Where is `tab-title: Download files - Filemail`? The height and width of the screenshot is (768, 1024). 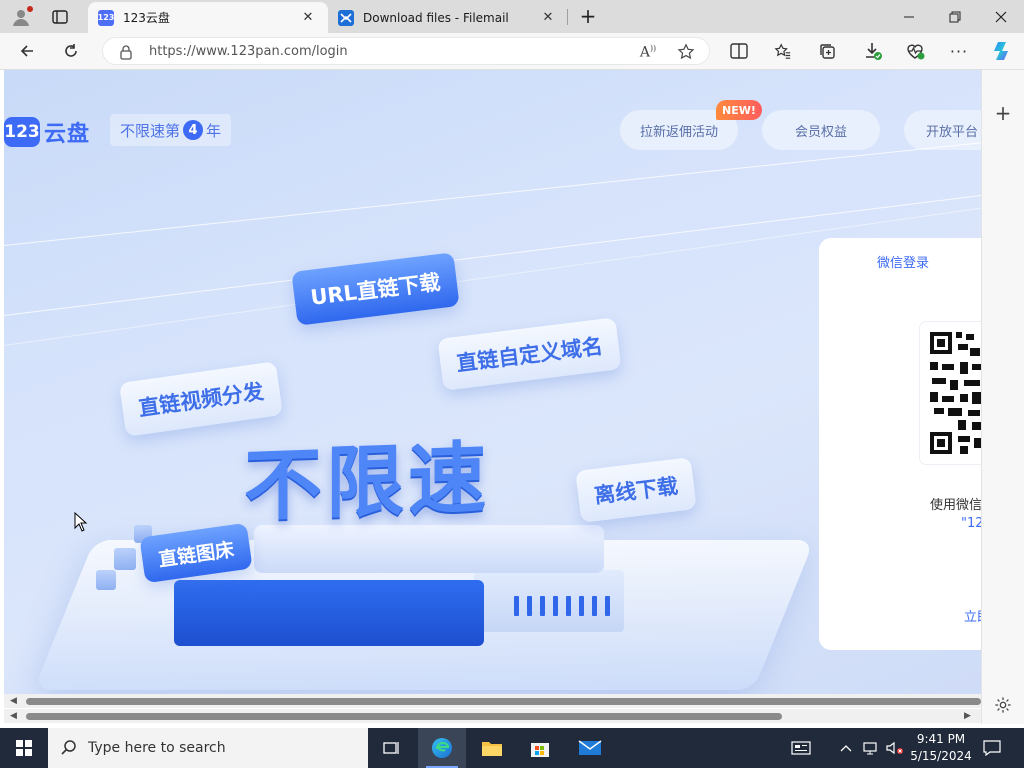
tab-title: Download files - Filemail is located at coordinates (436, 17).